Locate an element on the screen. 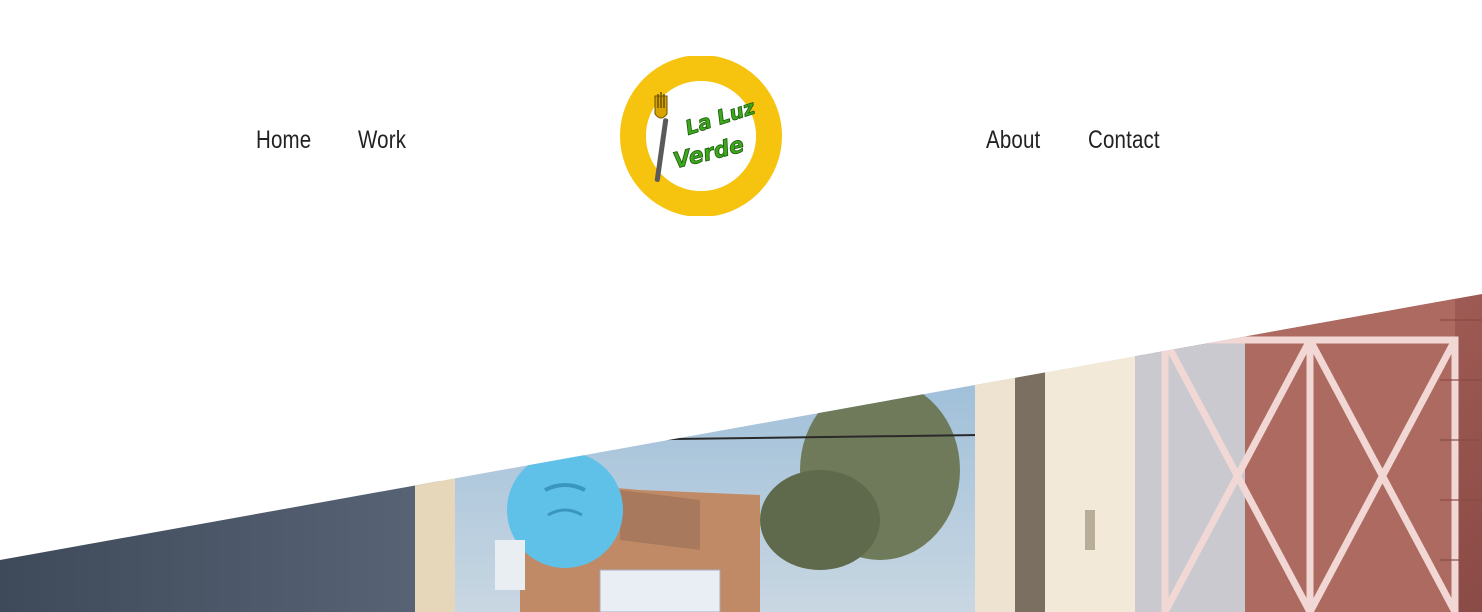  nav-link-home: Home is located at coordinates (283, 140).